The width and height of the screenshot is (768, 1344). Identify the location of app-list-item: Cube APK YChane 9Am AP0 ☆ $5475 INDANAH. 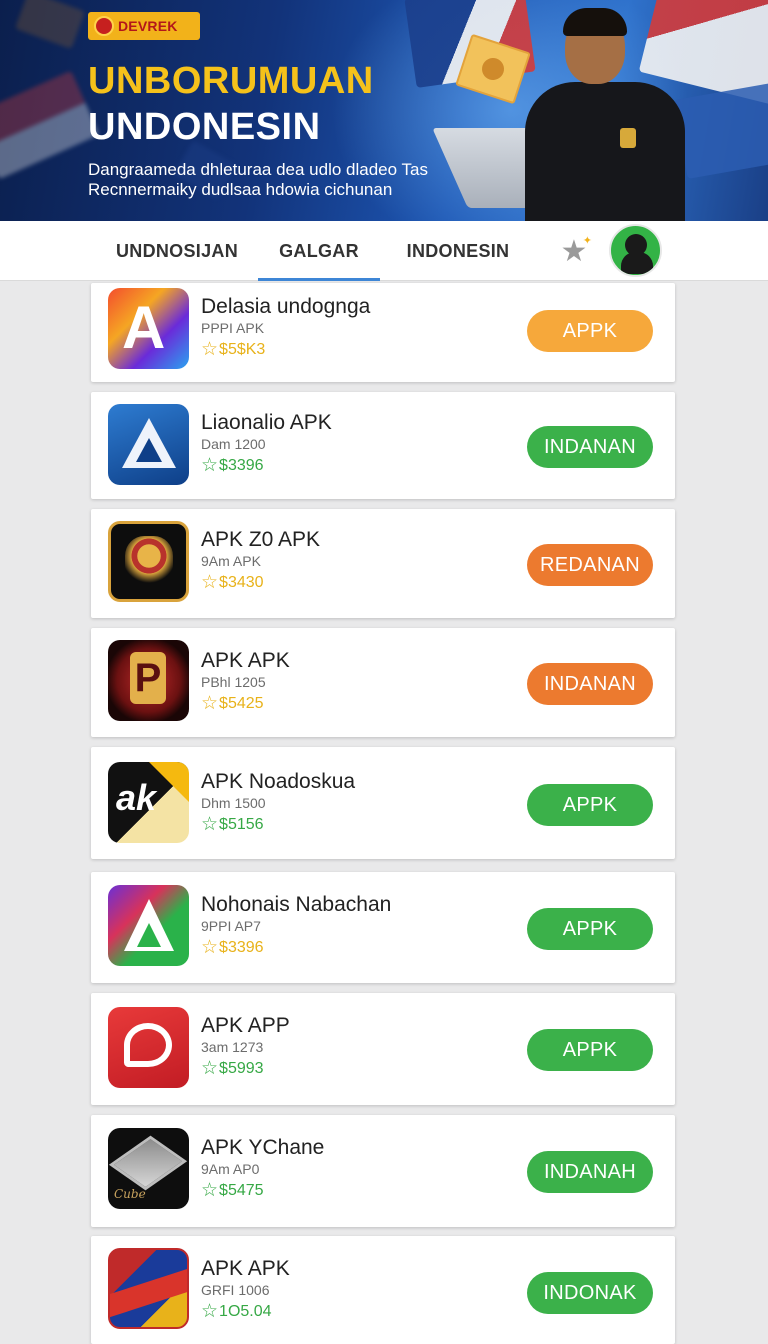
(383, 1171).